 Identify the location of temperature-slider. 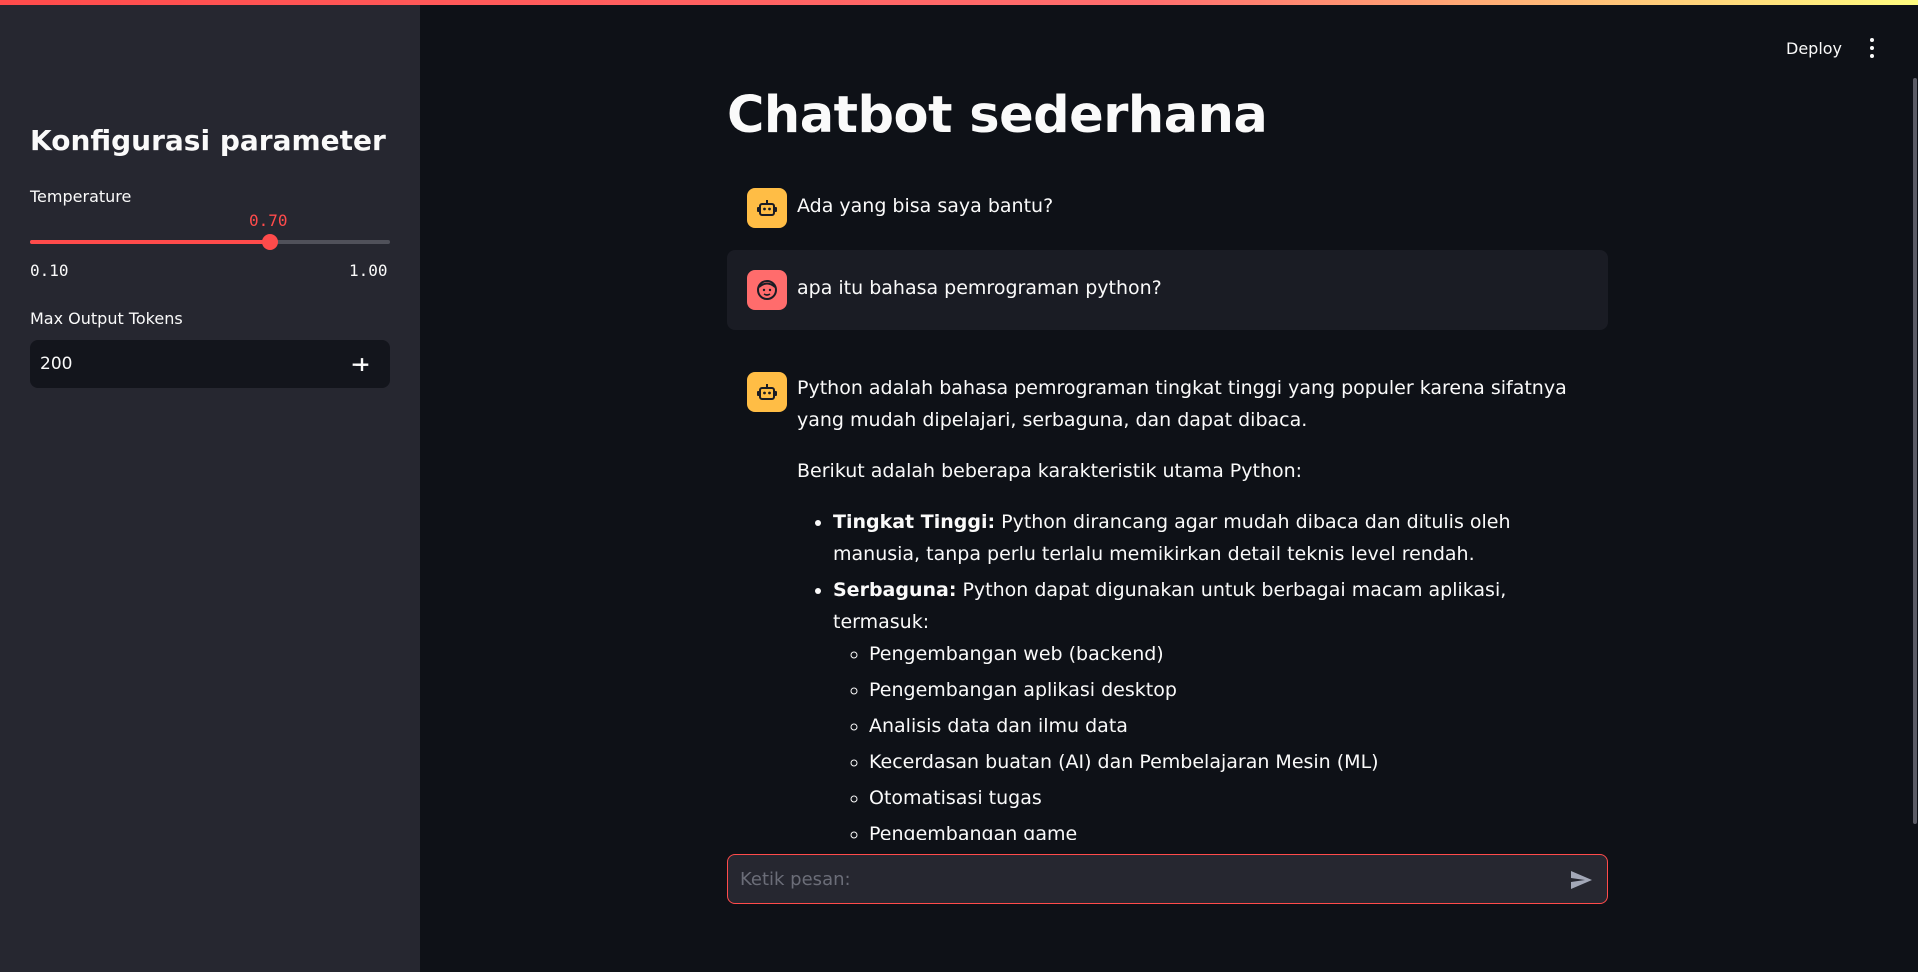
(210, 242).